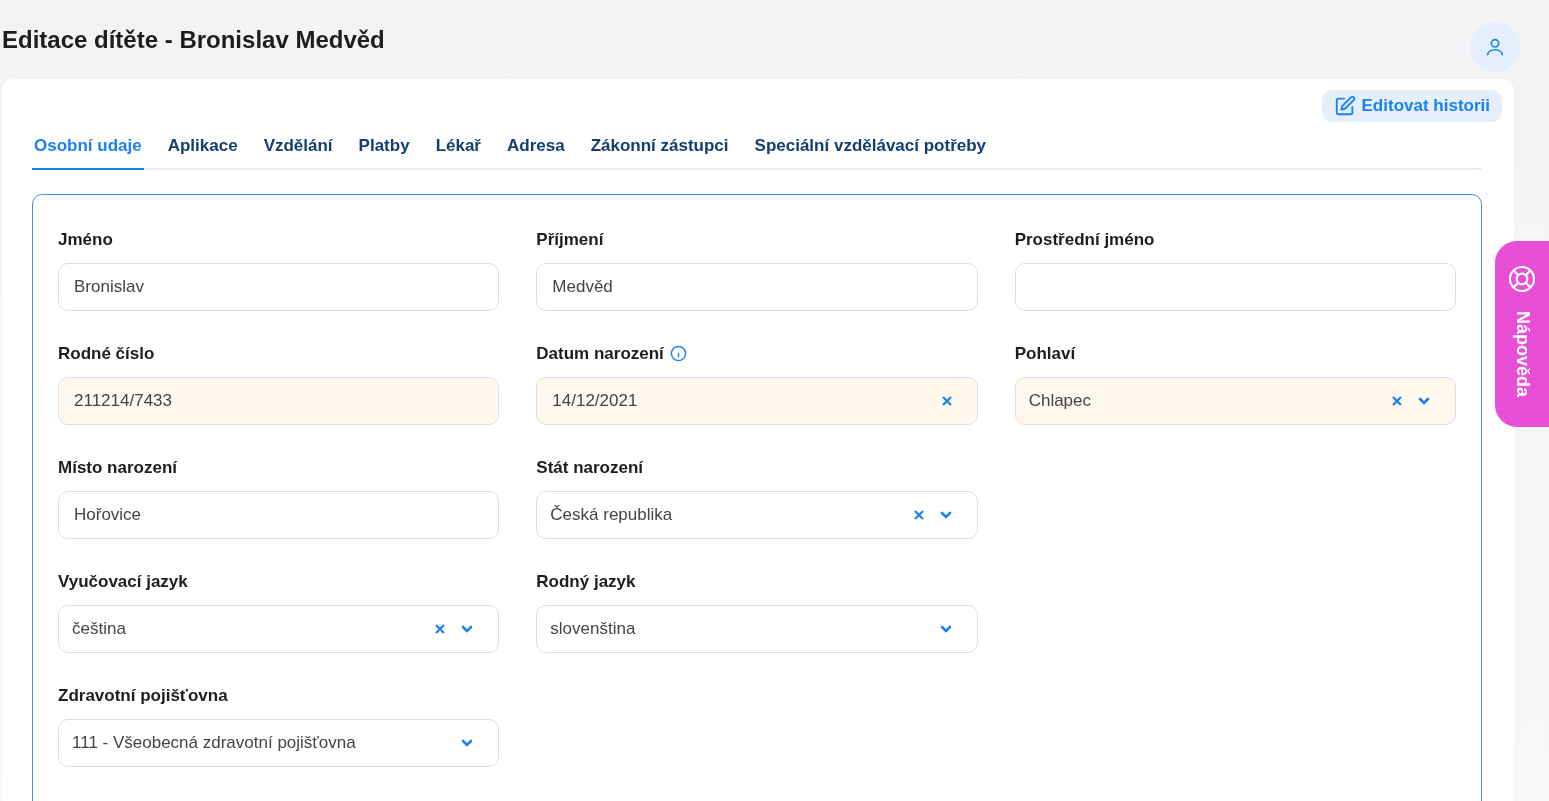  Describe the element at coordinates (298, 149) in the screenshot. I see `tab: Vzdělání` at that location.